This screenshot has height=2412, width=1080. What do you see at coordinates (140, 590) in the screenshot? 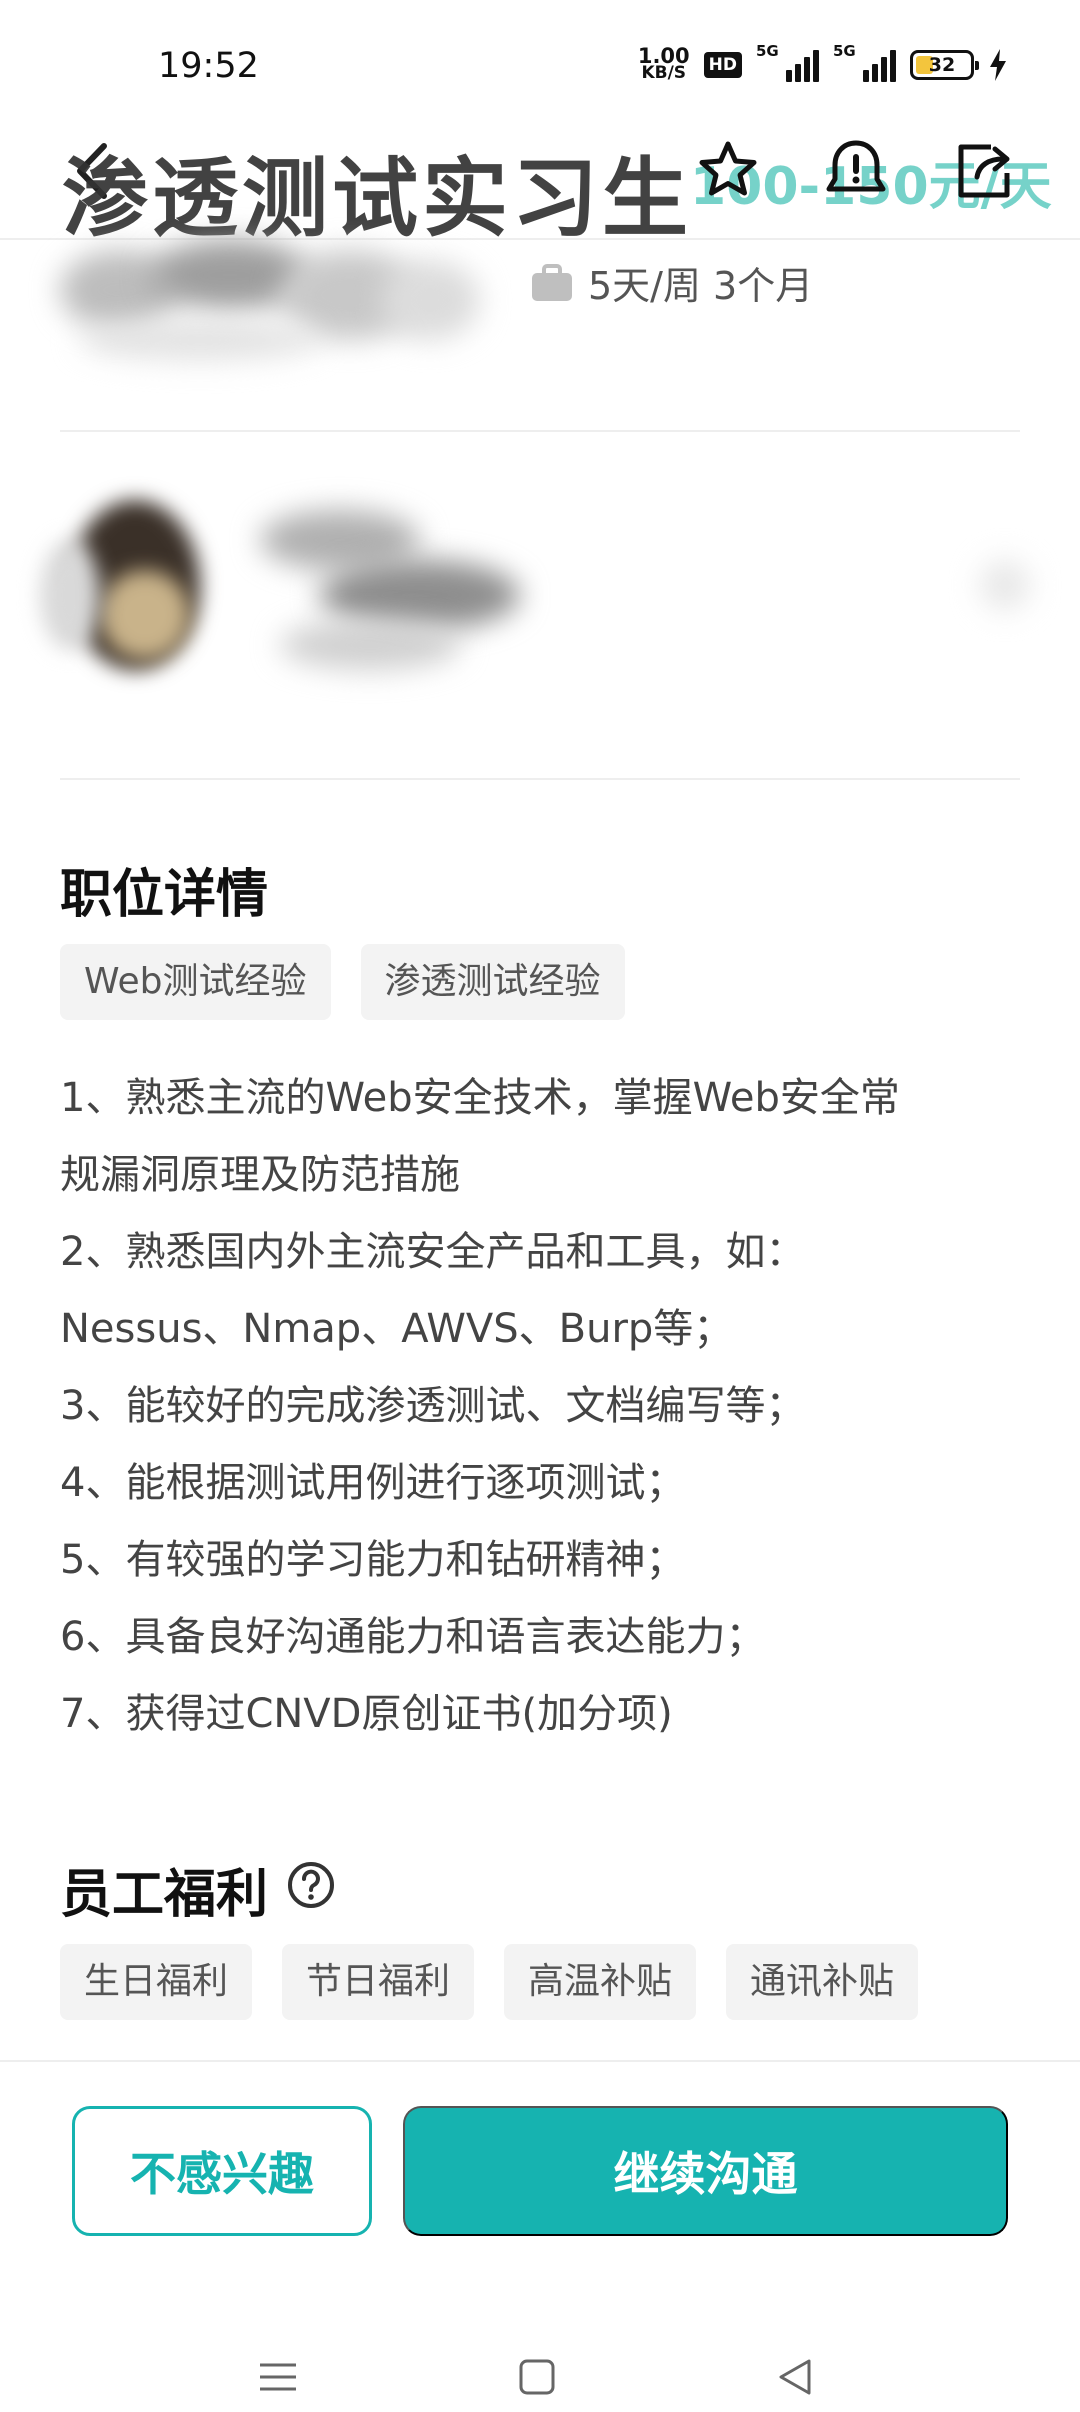
I see `company-logo` at bounding box center [140, 590].